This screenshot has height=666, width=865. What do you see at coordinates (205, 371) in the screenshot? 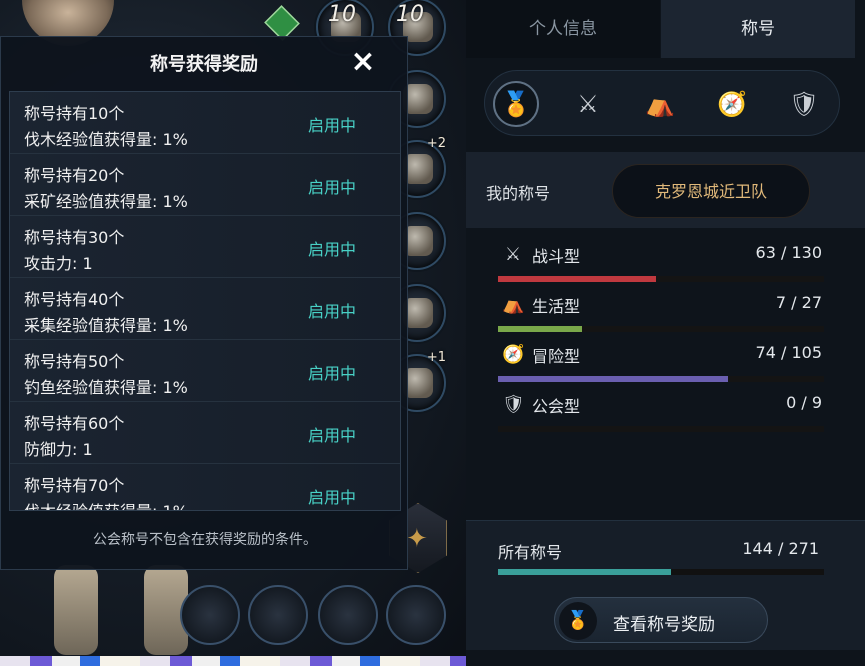
I see `reward-row: 称号持有50个钓鱼经验值获得量: 1% 启用中` at bounding box center [205, 371].